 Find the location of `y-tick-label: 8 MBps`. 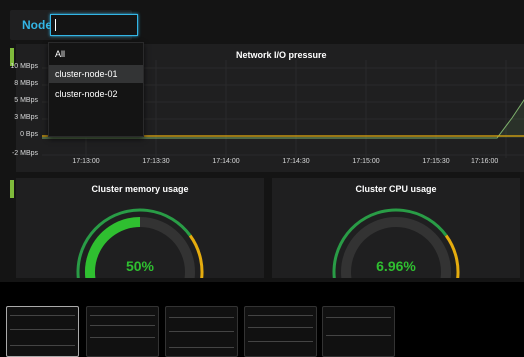

y-tick-label: 8 MBps is located at coordinates (26, 83).